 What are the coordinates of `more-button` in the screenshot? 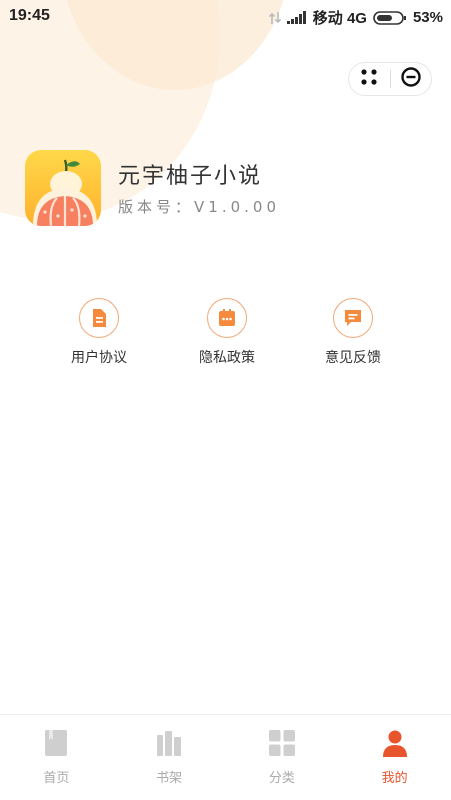 It's located at (369, 79).